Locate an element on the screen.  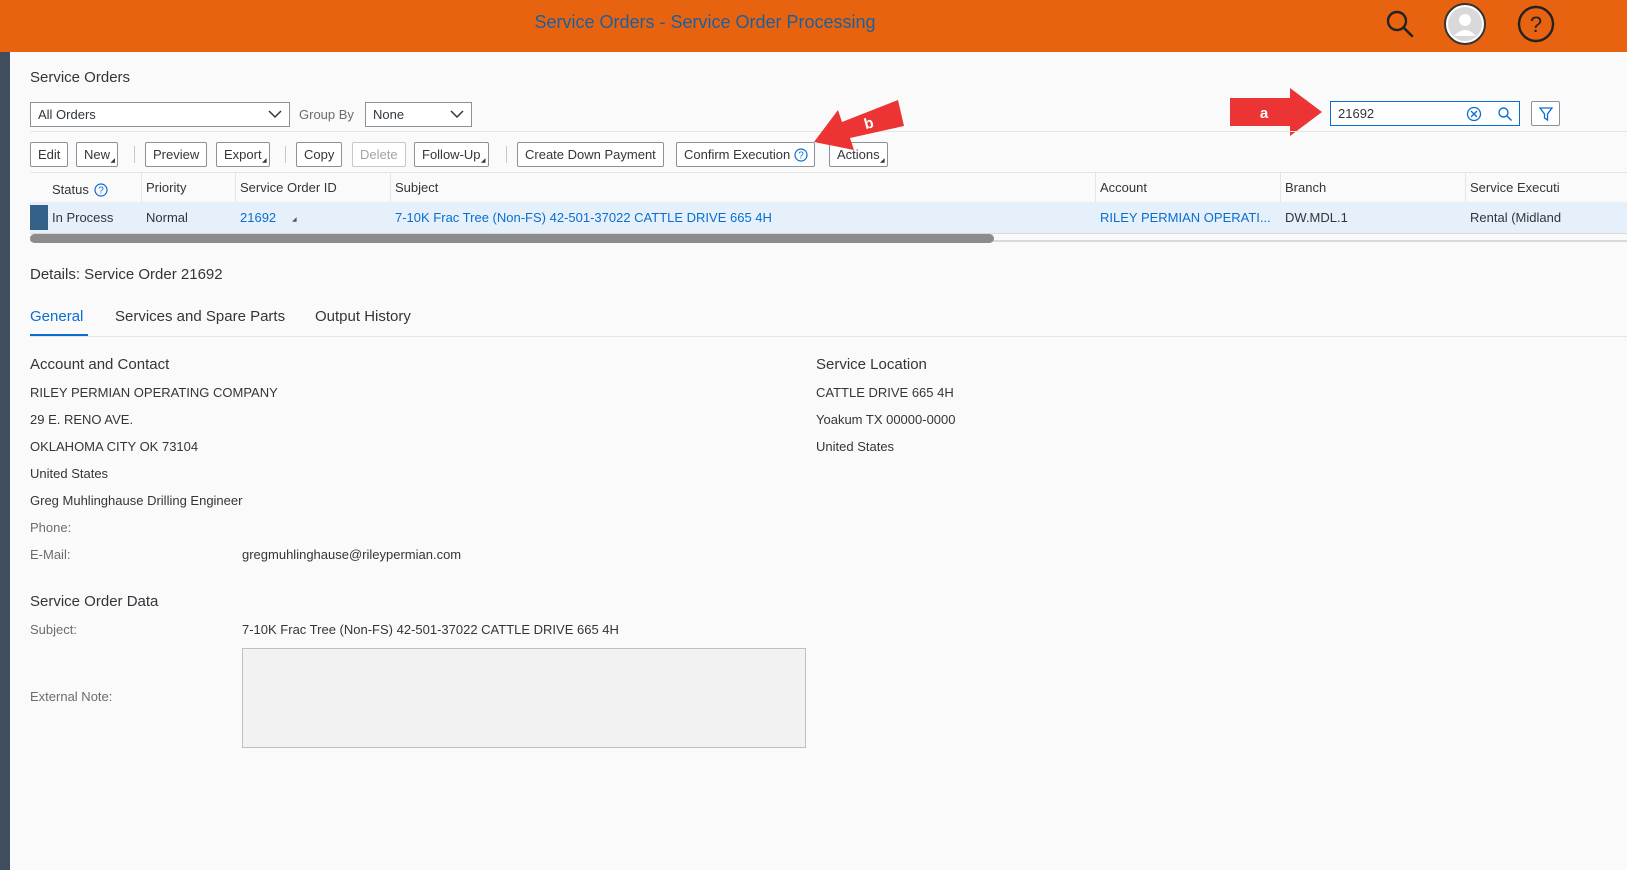
group-by-label: Group By is located at coordinates (326, 114).